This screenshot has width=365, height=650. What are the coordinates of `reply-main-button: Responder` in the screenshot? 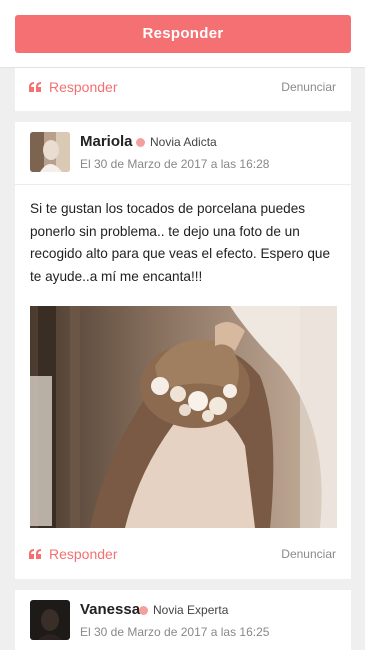 It's located at (183, 34).